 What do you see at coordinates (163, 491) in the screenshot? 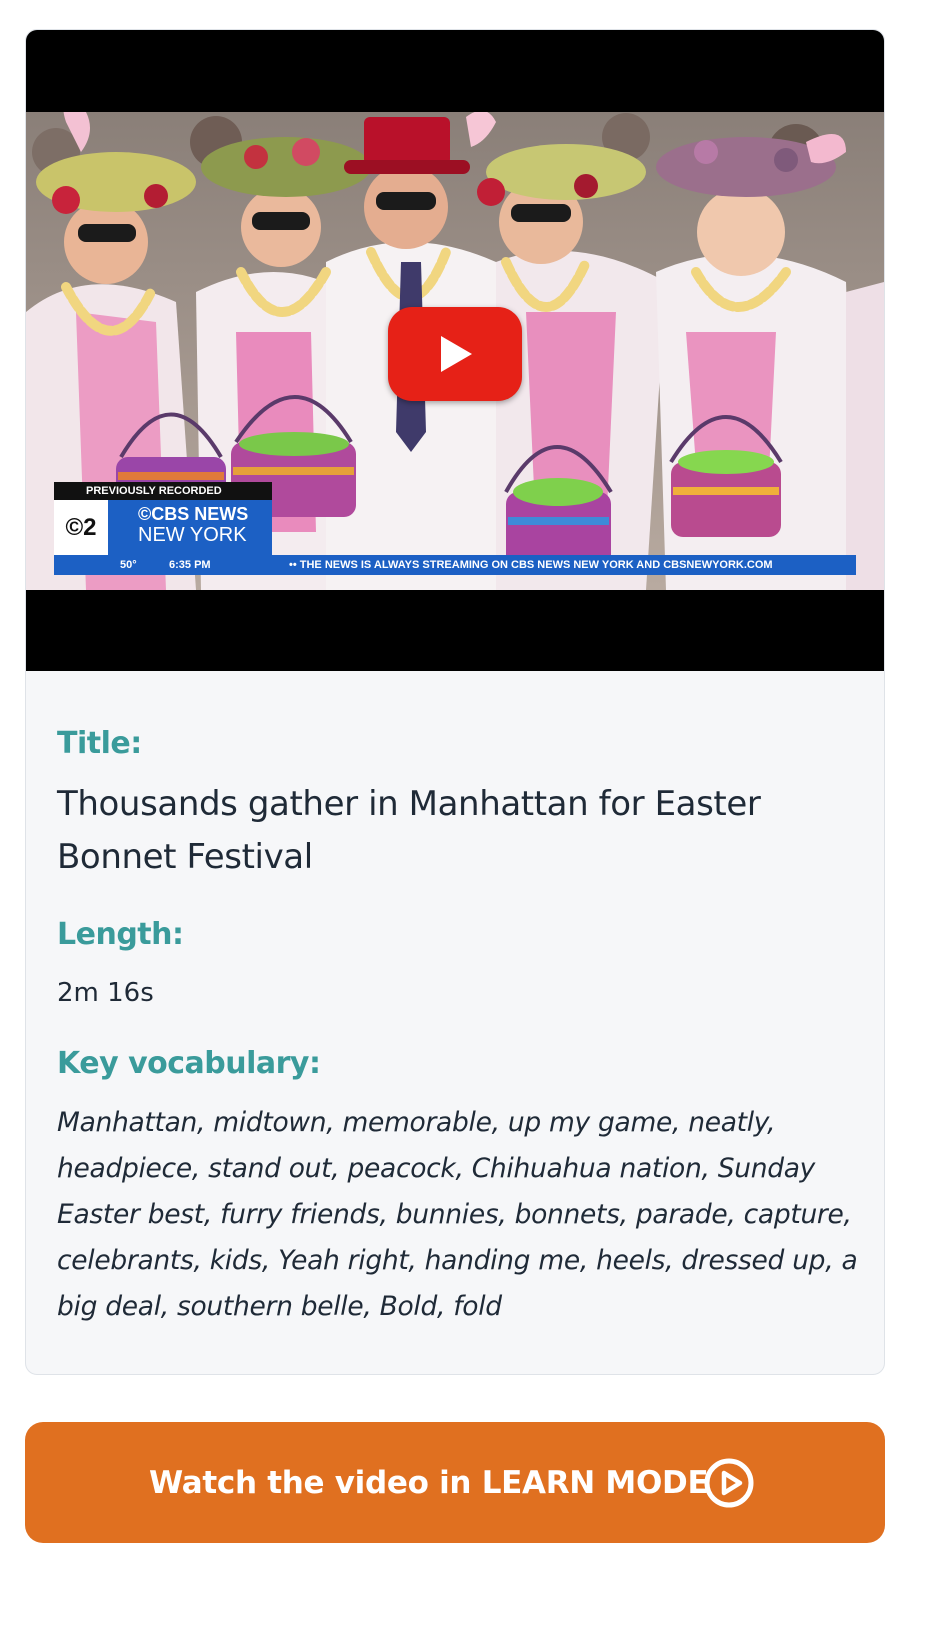
I see `previously-recorded-label: PREVIOUSLY RECORDED` at bounding box center [163, 491].